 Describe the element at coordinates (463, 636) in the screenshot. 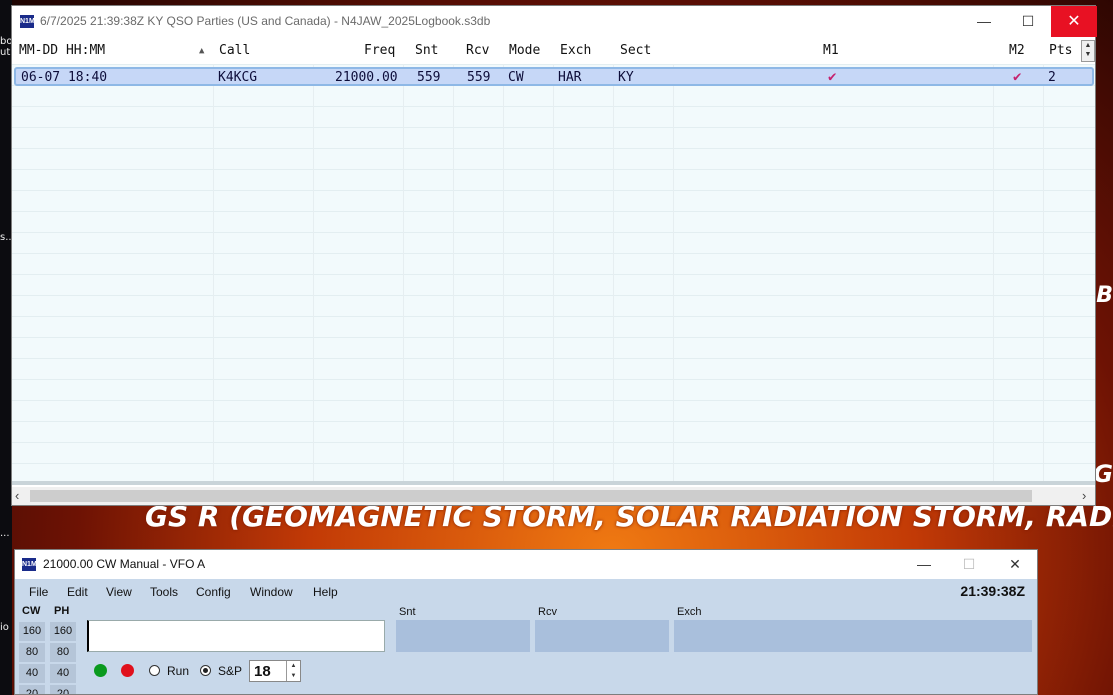

I see `snt-field` at that location.